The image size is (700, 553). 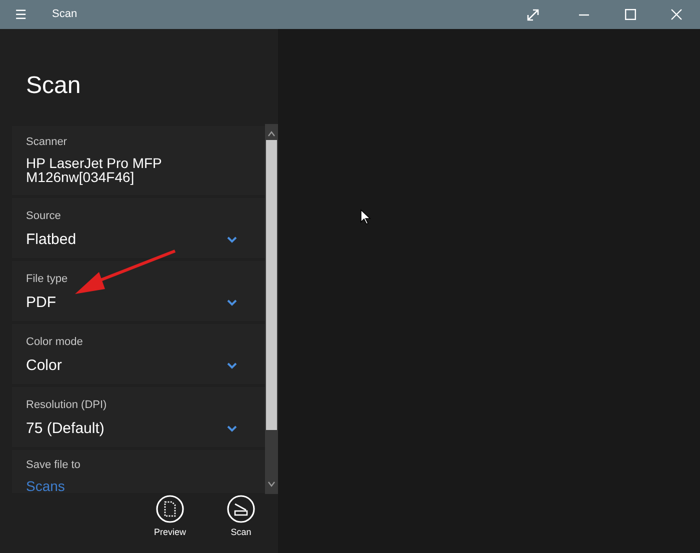 I want to click on action-button: Preview, so click(x=170, y=517).